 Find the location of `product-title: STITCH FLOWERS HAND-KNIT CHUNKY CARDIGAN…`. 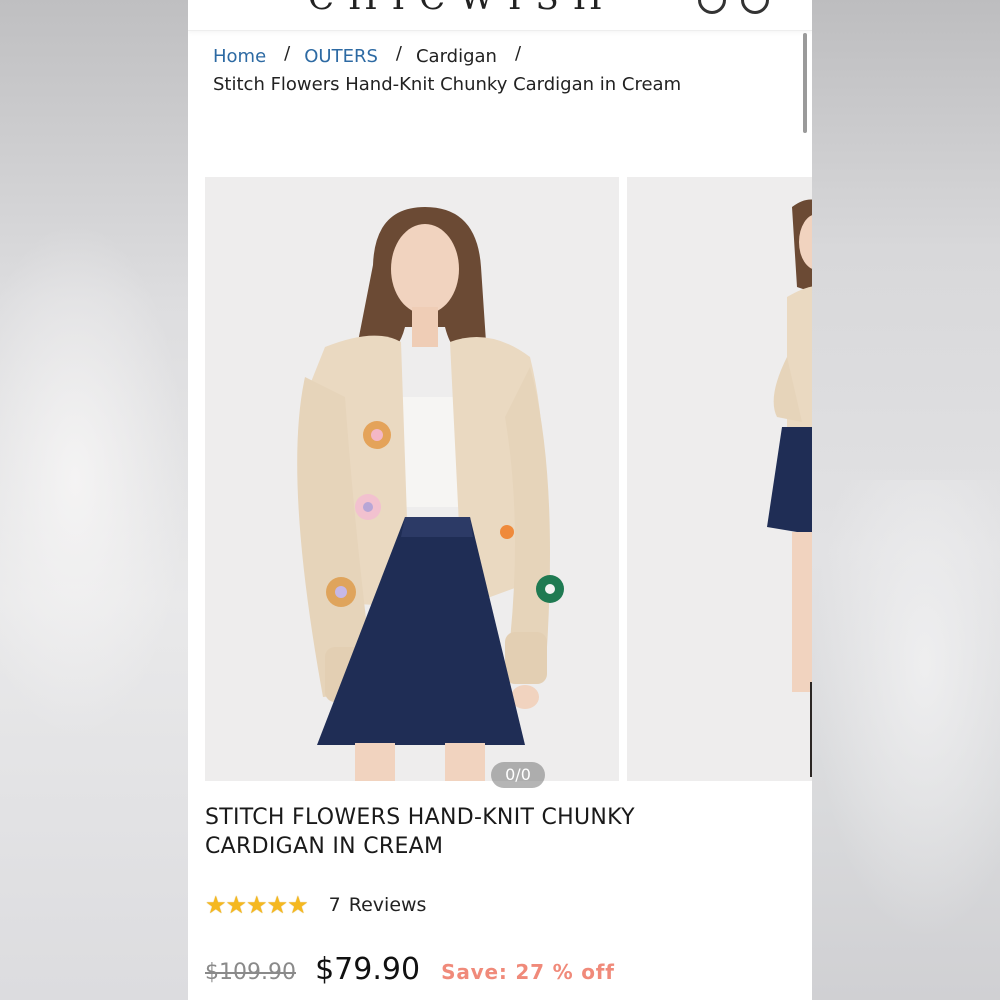

product-title: STITCH FLOWERS HAND-KNIT CHUNKY CARDIGAN… is located at coordinates (495, 832).